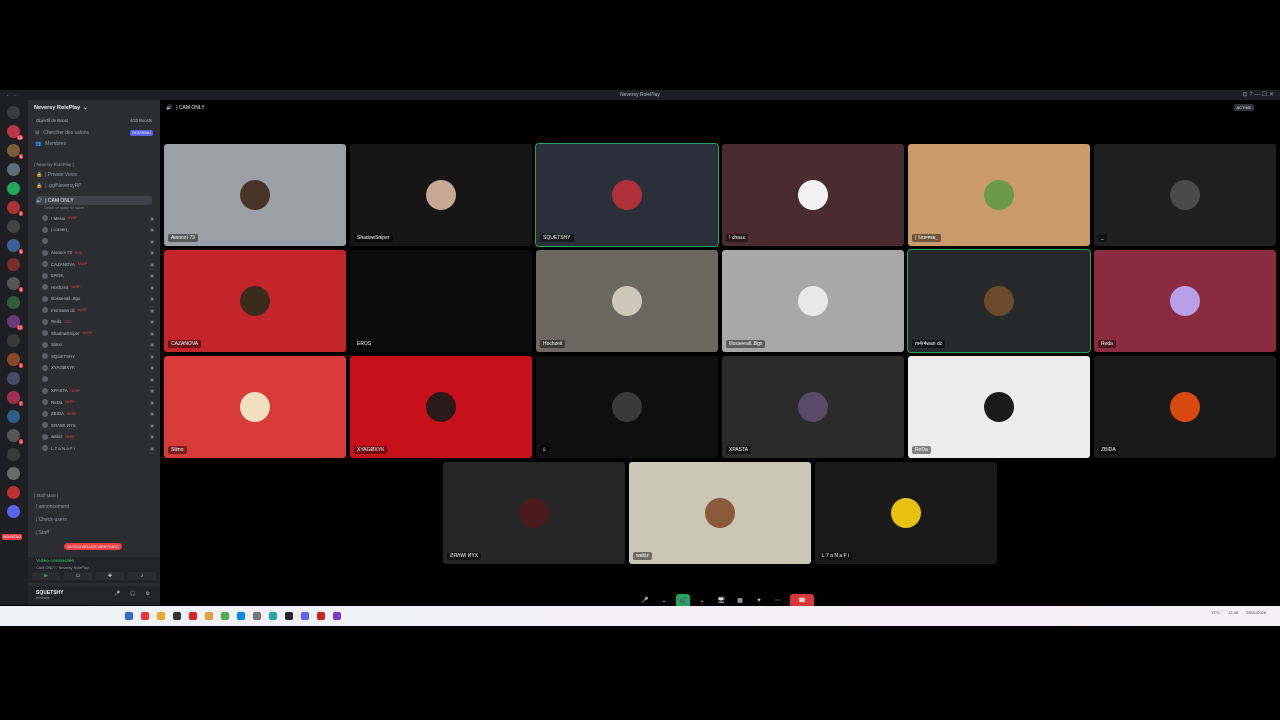 Image resolution: width=1280 pixels, height=720 pixels. Describe the element at coordinates (1185, 301) in the screenshot. I see `video-tile: Reda` at that location.